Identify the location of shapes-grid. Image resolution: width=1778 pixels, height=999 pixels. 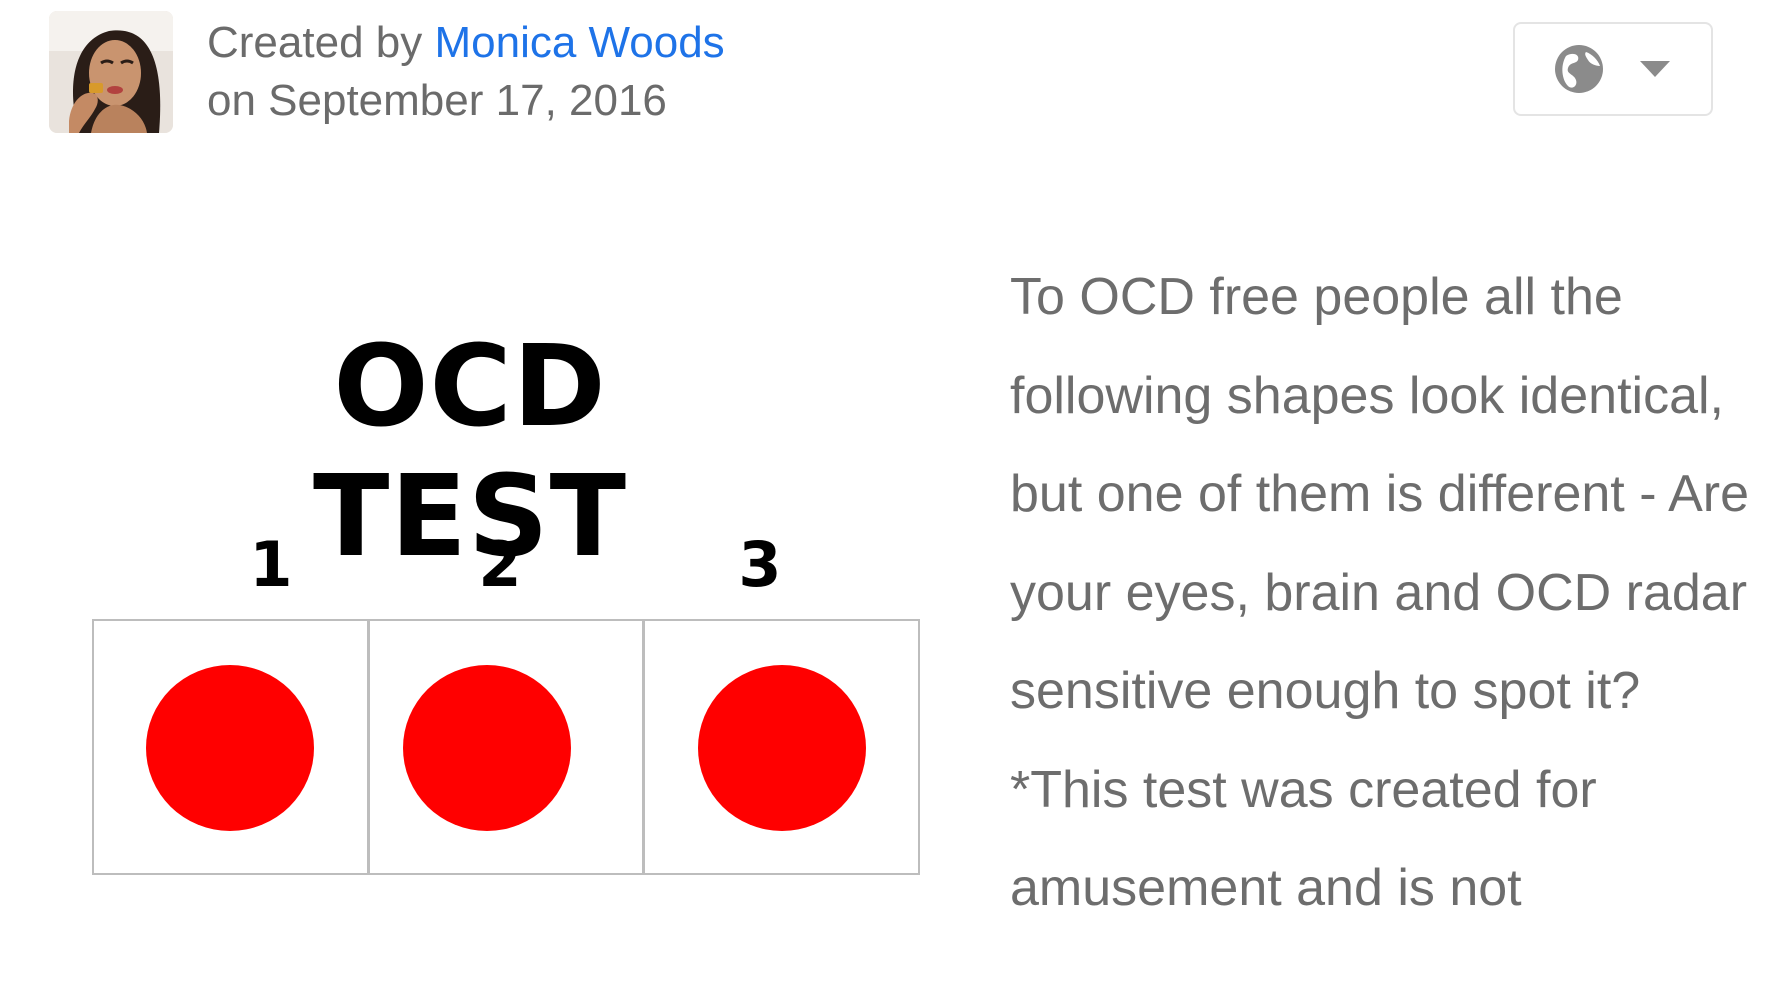
(506, 747).